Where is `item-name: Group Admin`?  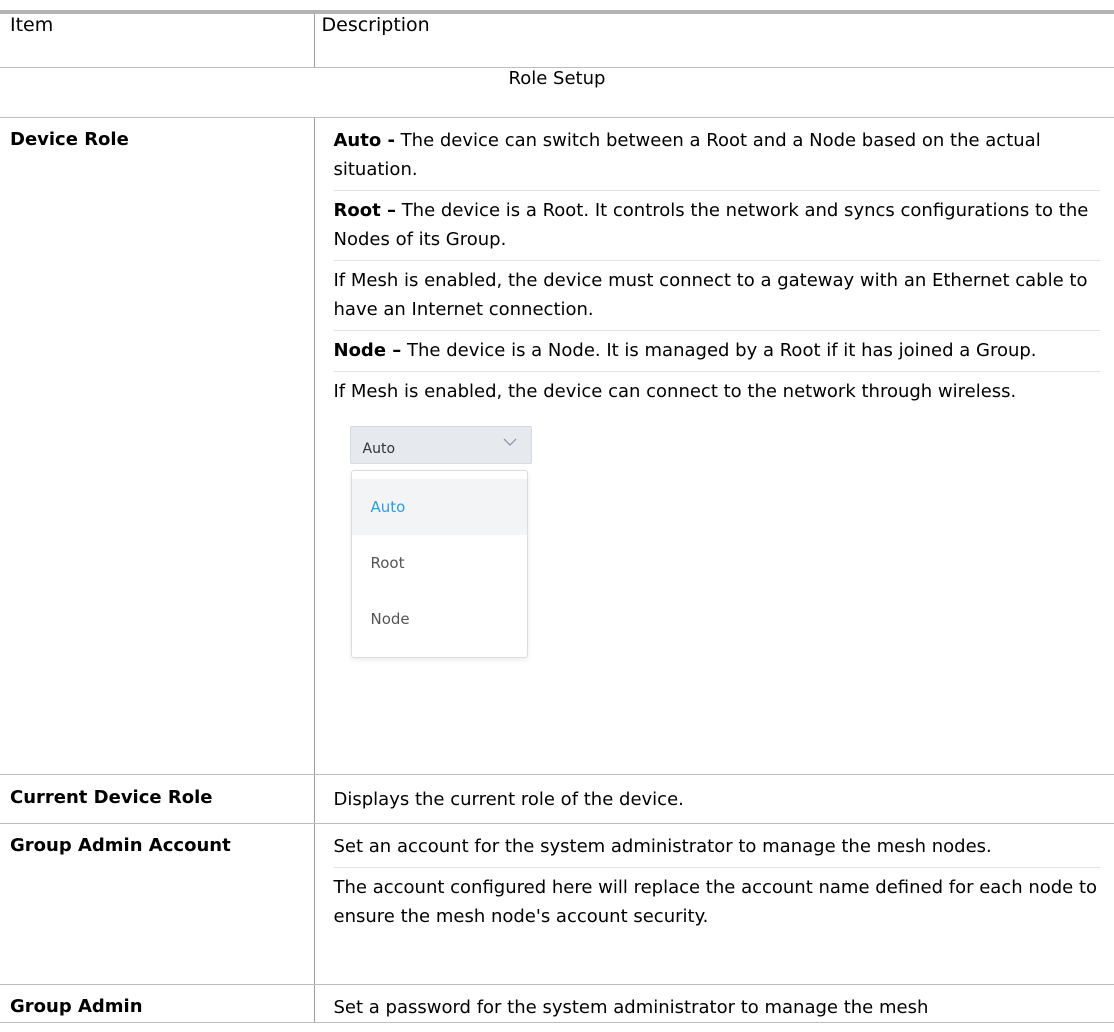
item-name: Group Admin is located at coordinates (76, 1006).